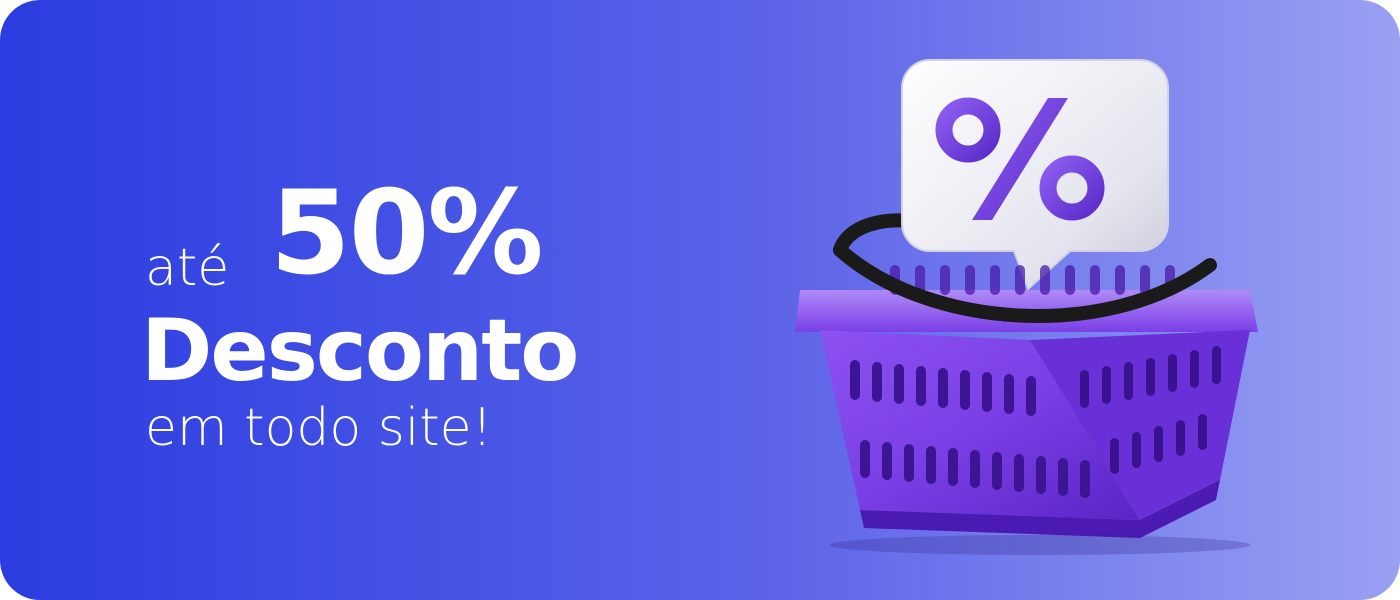 This screenshot has height=600, width=1400. What do you see at coordinates (319, 428) in the screenshot?
I see `promo-subtitle: em todo site!` at bounding box center [319, 428].